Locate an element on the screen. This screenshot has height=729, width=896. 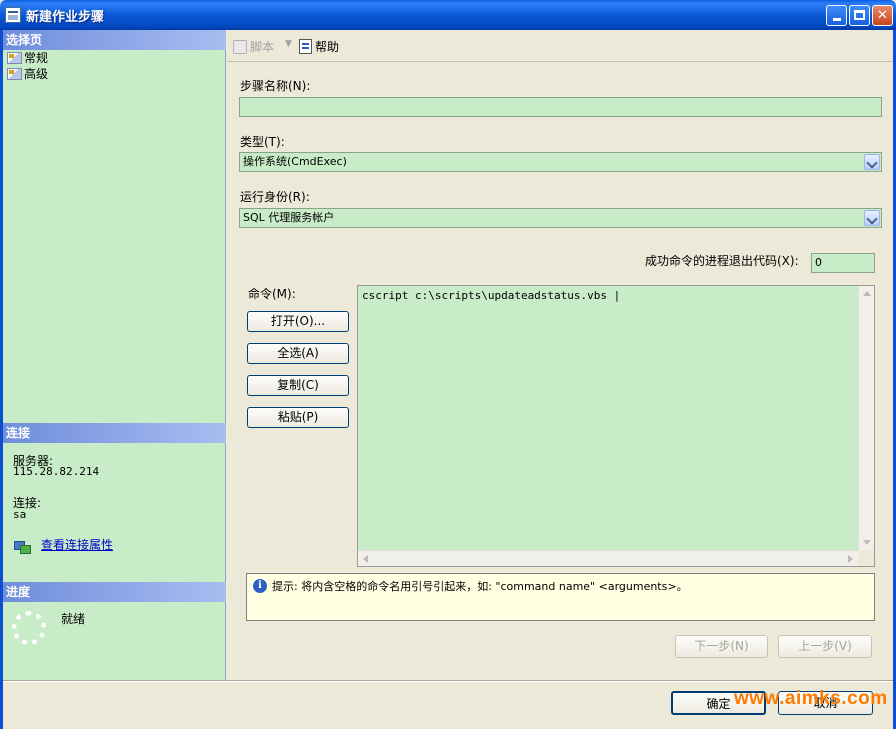
window-title: 新建作业步骤 is located at coordinates (65, 17).